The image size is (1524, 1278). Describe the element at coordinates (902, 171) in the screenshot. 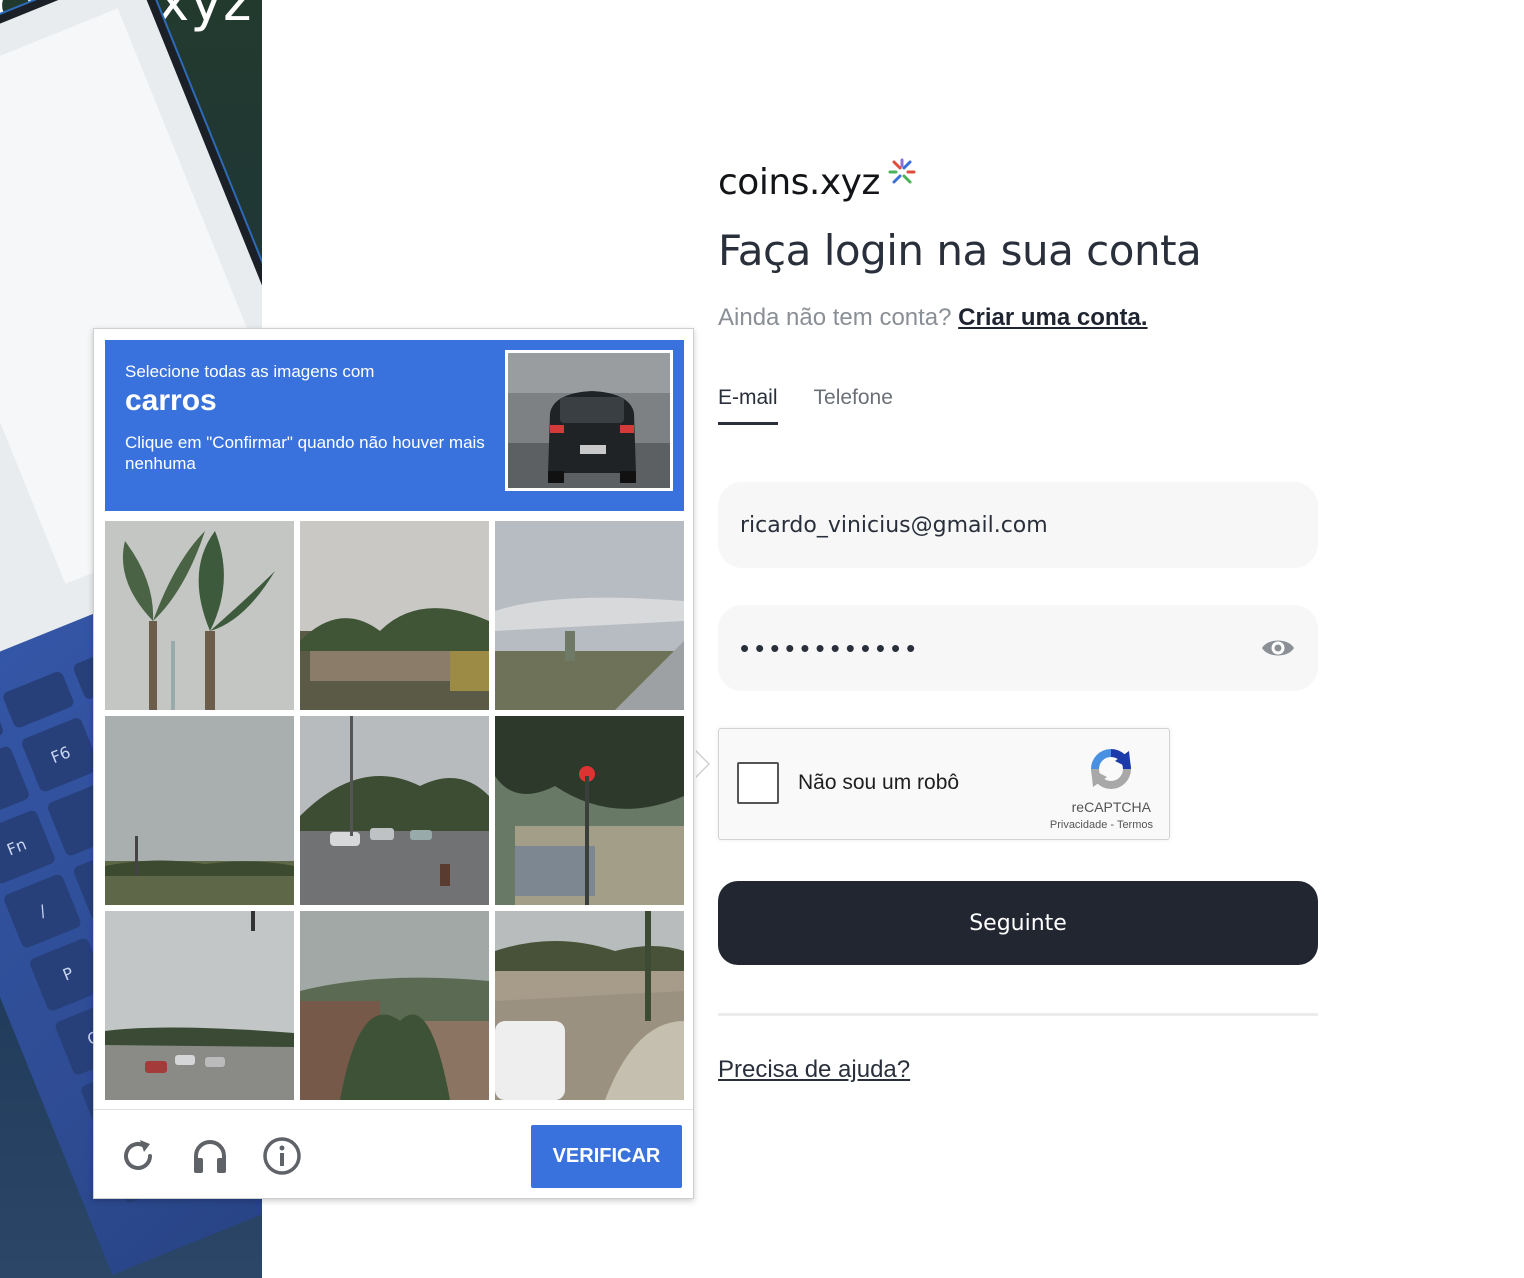

I see `logo-mark-icon` at that location.